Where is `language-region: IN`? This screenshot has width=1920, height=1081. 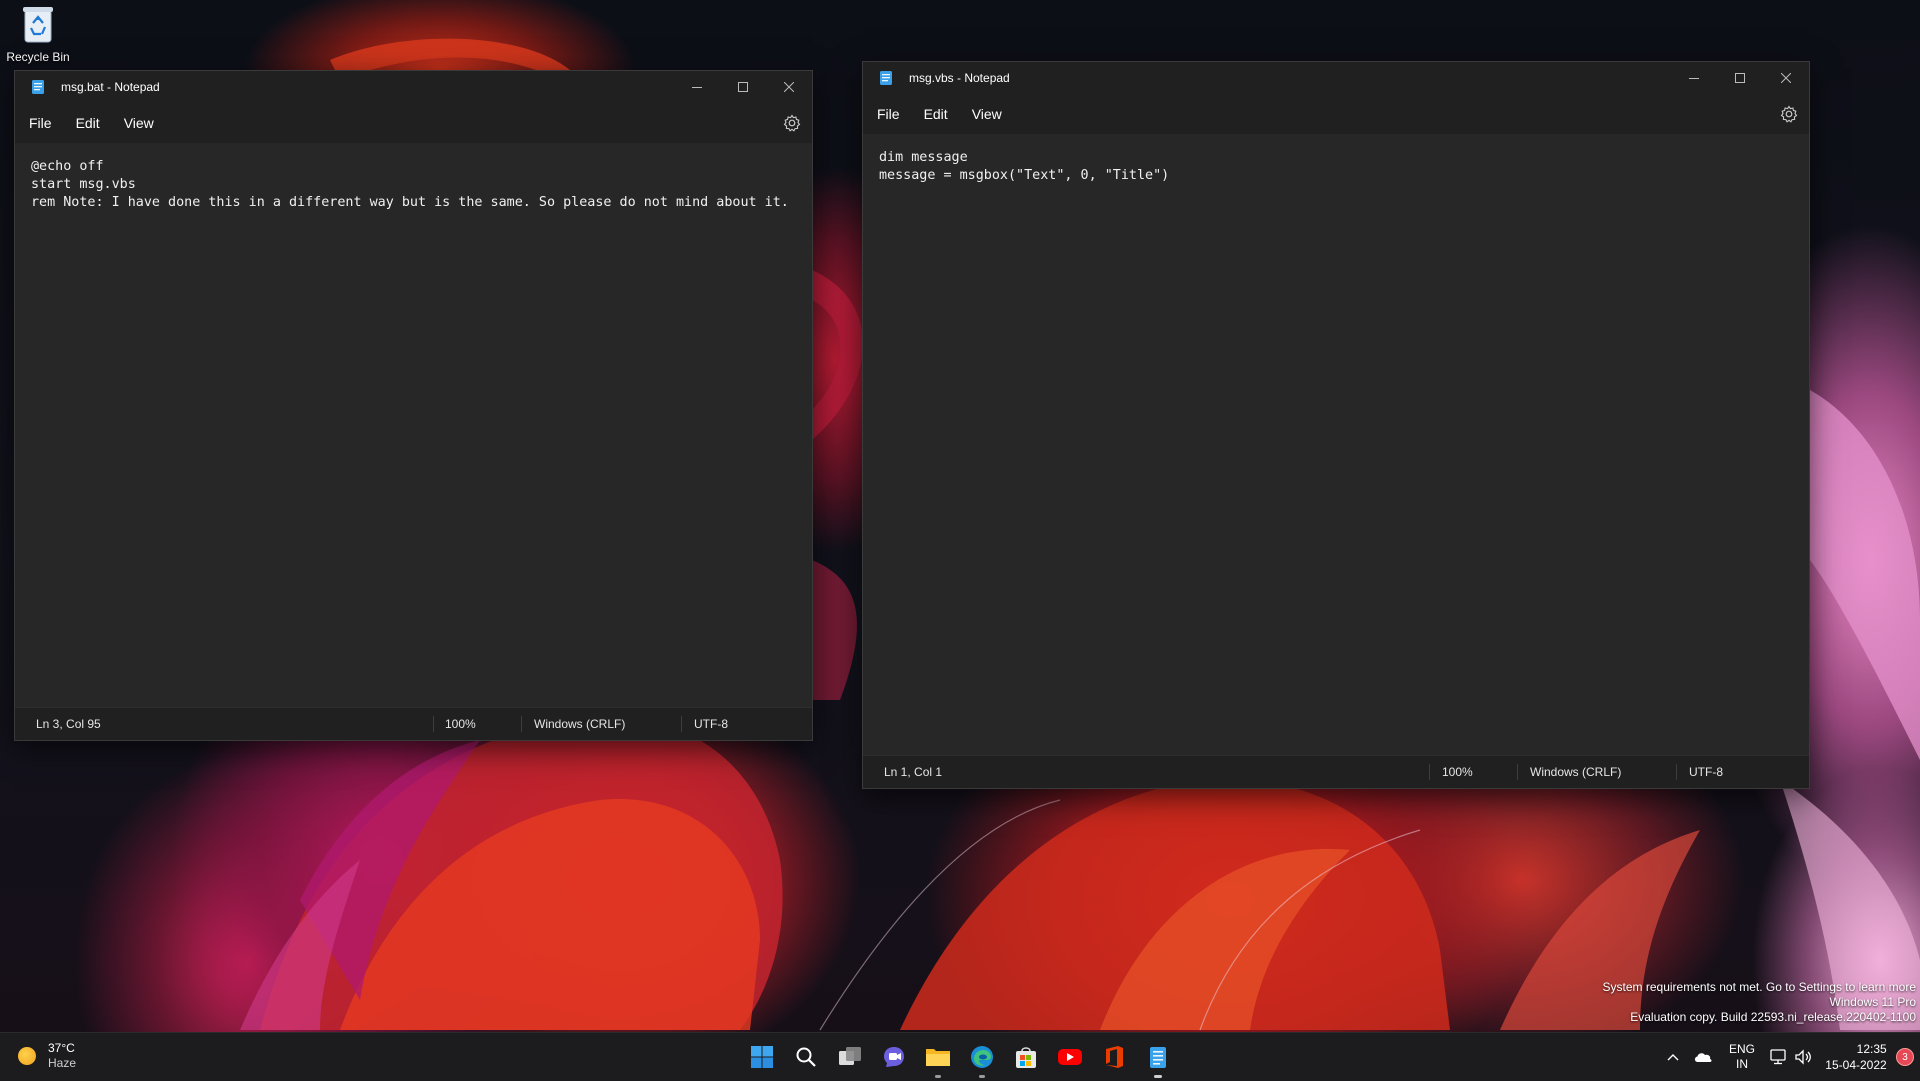
language-region: IN is located at coordinates (1741, 1064).